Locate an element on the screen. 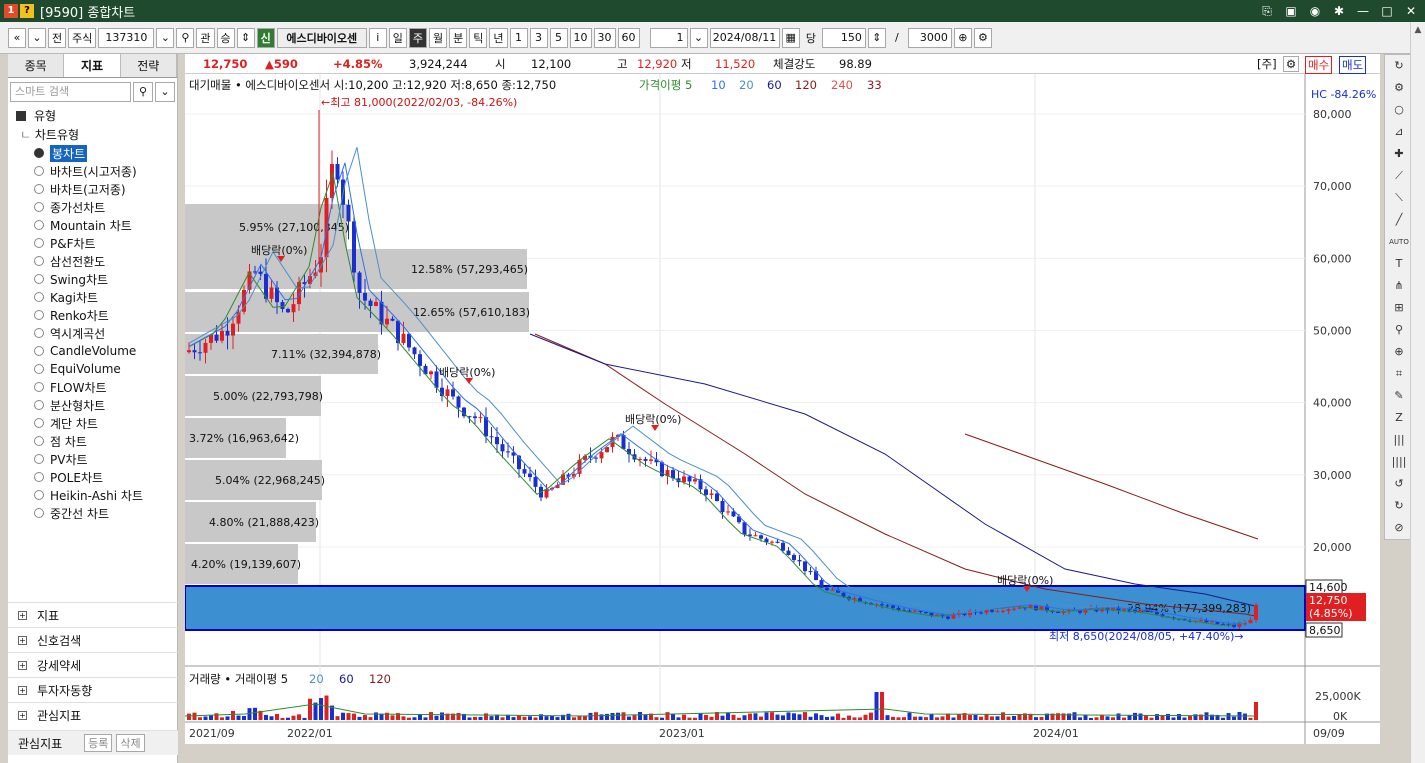  bars-stepper: ⇕ is located at coordinates (876, 37).